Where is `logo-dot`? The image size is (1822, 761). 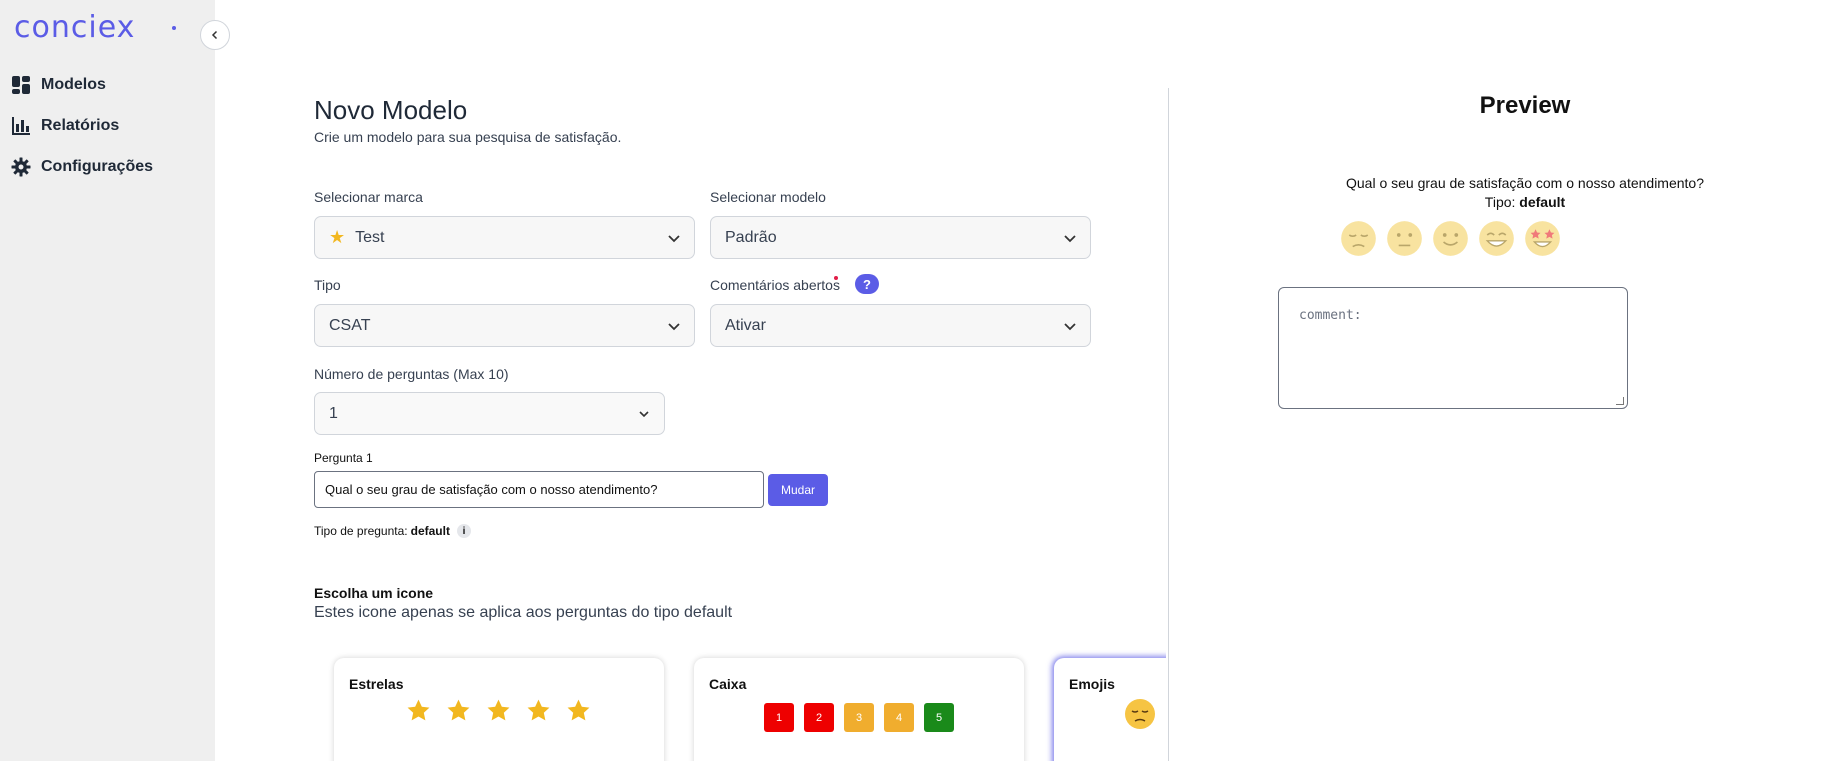
logo-dot is located at coordinates (174, 28).